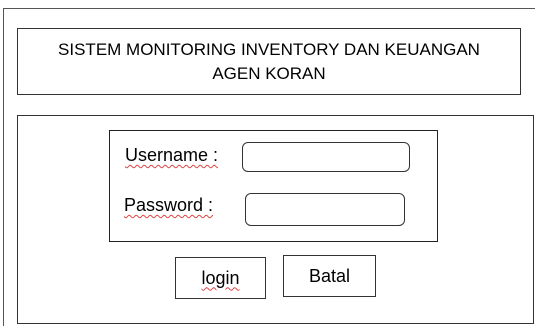  I want to click on login-button: login, so click(220, 278).